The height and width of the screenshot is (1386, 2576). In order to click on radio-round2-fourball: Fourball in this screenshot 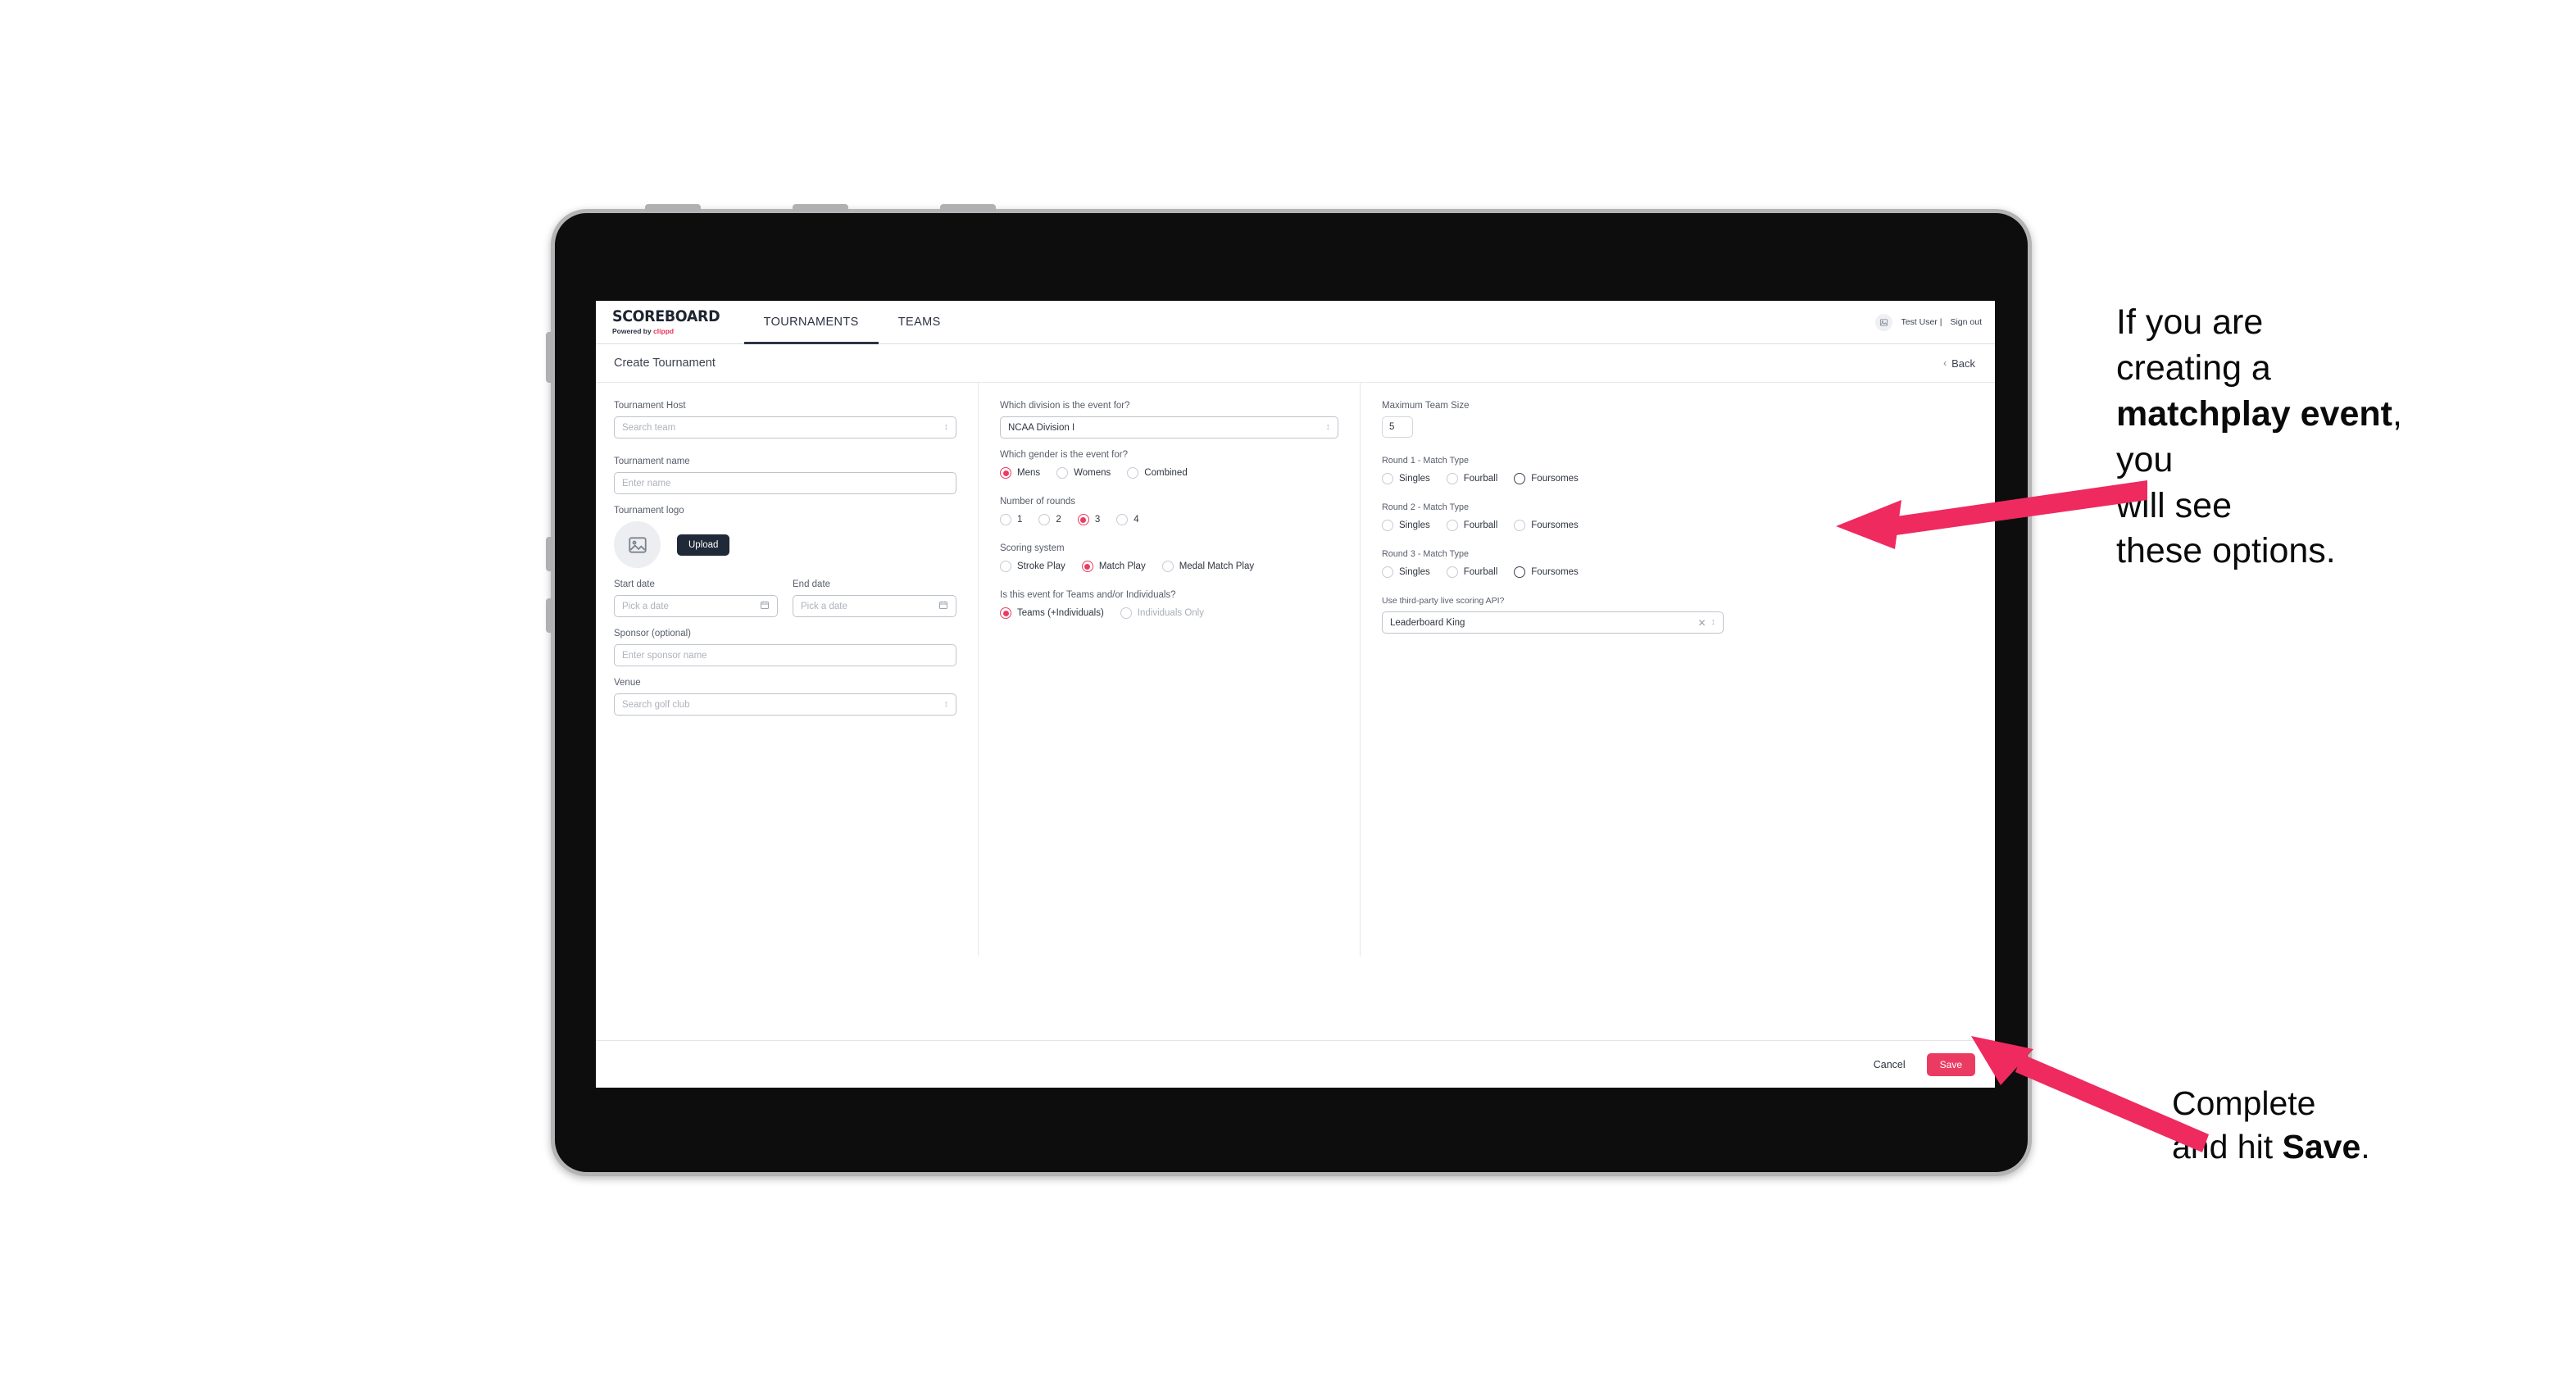, I will do `click(1472, 525)`.